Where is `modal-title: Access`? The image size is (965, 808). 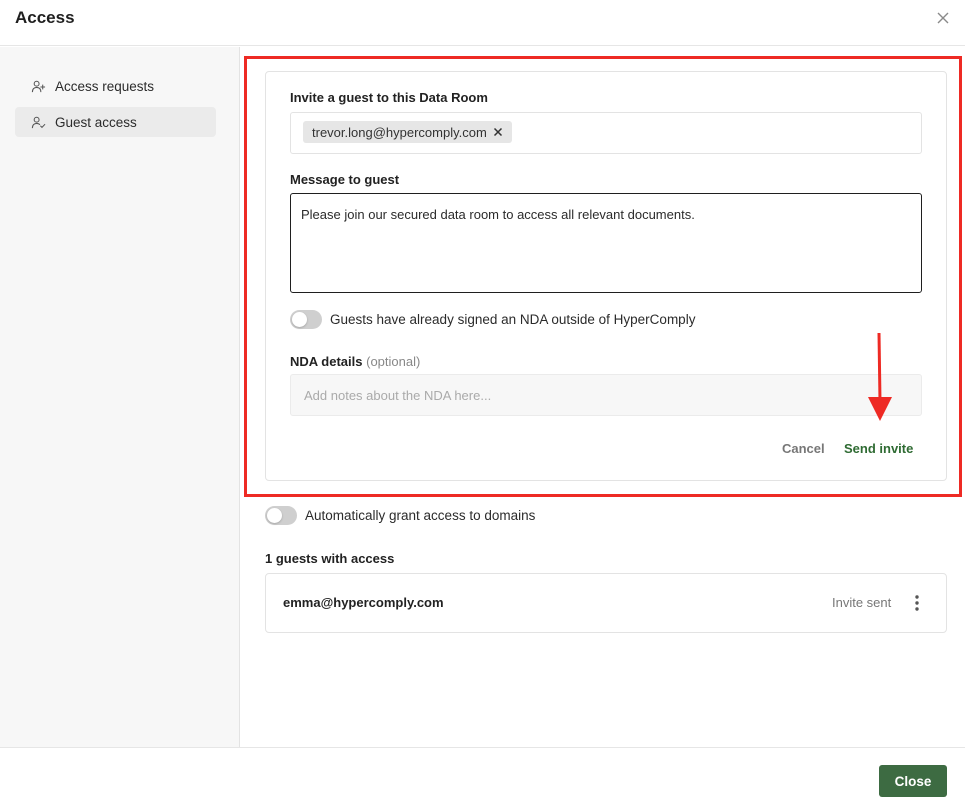 modal-title: Access is located at coordinates (45, 17).